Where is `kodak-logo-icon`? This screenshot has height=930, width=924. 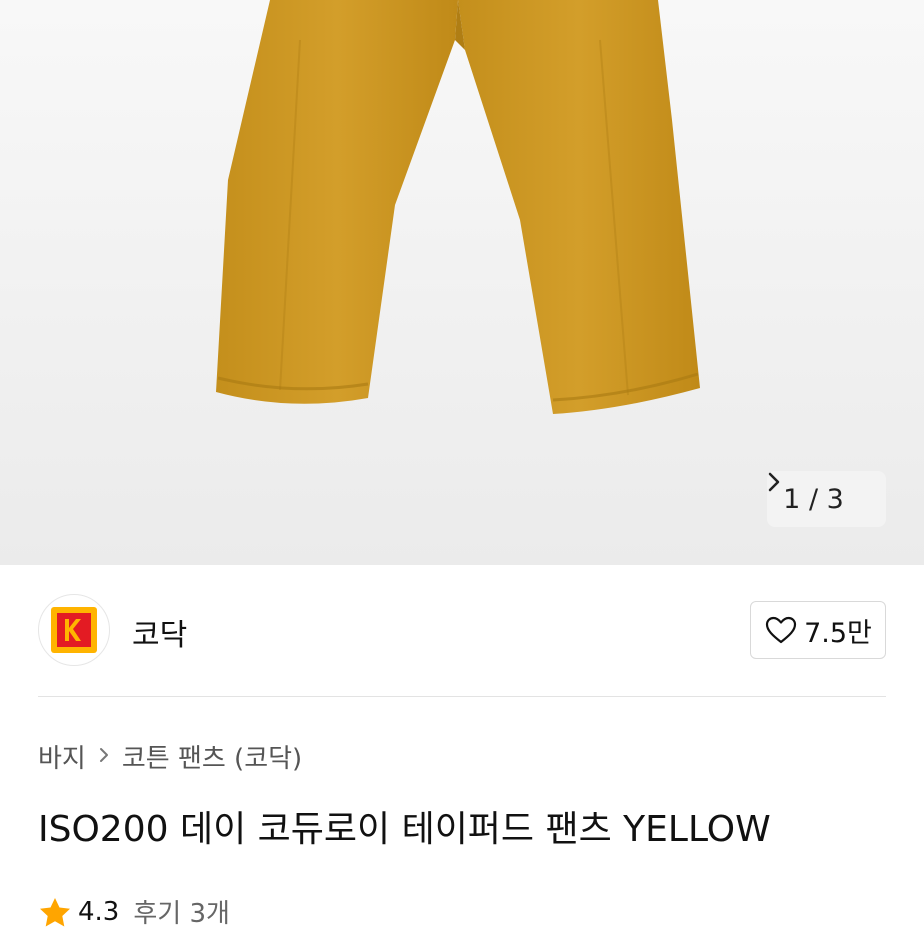
kodak-logo-icon is located at coordinates (74, 630).